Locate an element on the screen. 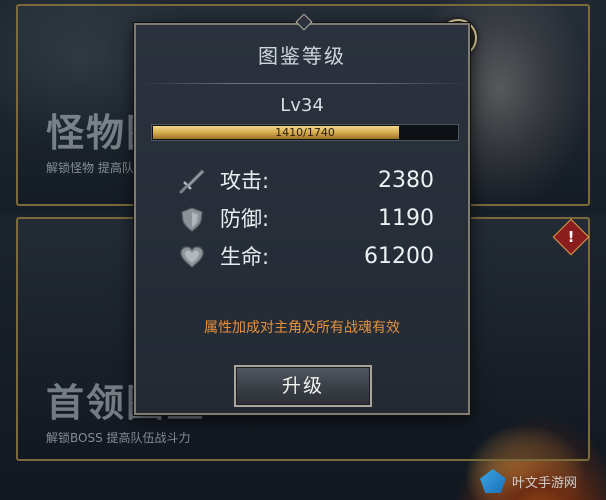 The image size is (606, 500). heart-icon is located at coordinates (192, 257).